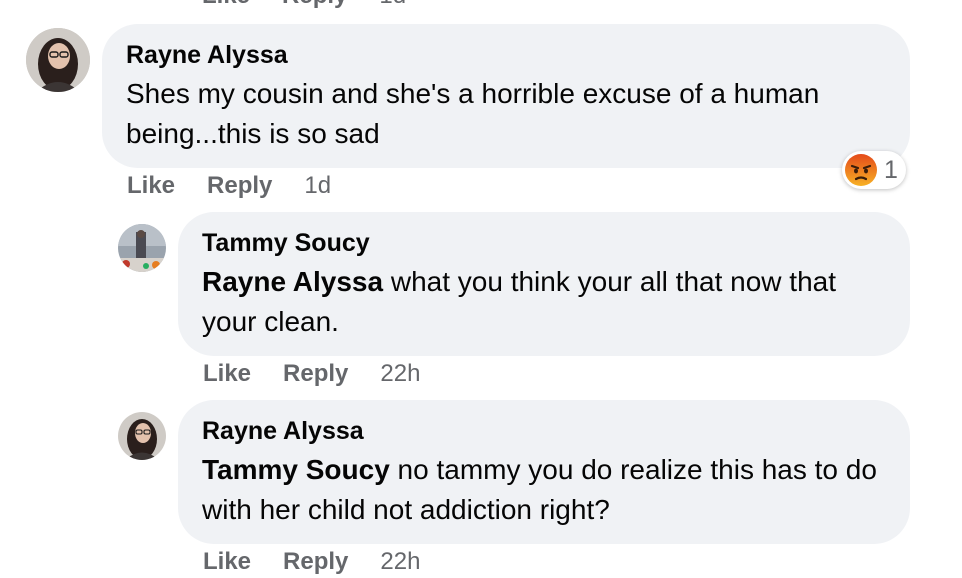 The width and height of the screenshot is (962, 578). I want to click on angry-reaction-icon, so click(861, 170).